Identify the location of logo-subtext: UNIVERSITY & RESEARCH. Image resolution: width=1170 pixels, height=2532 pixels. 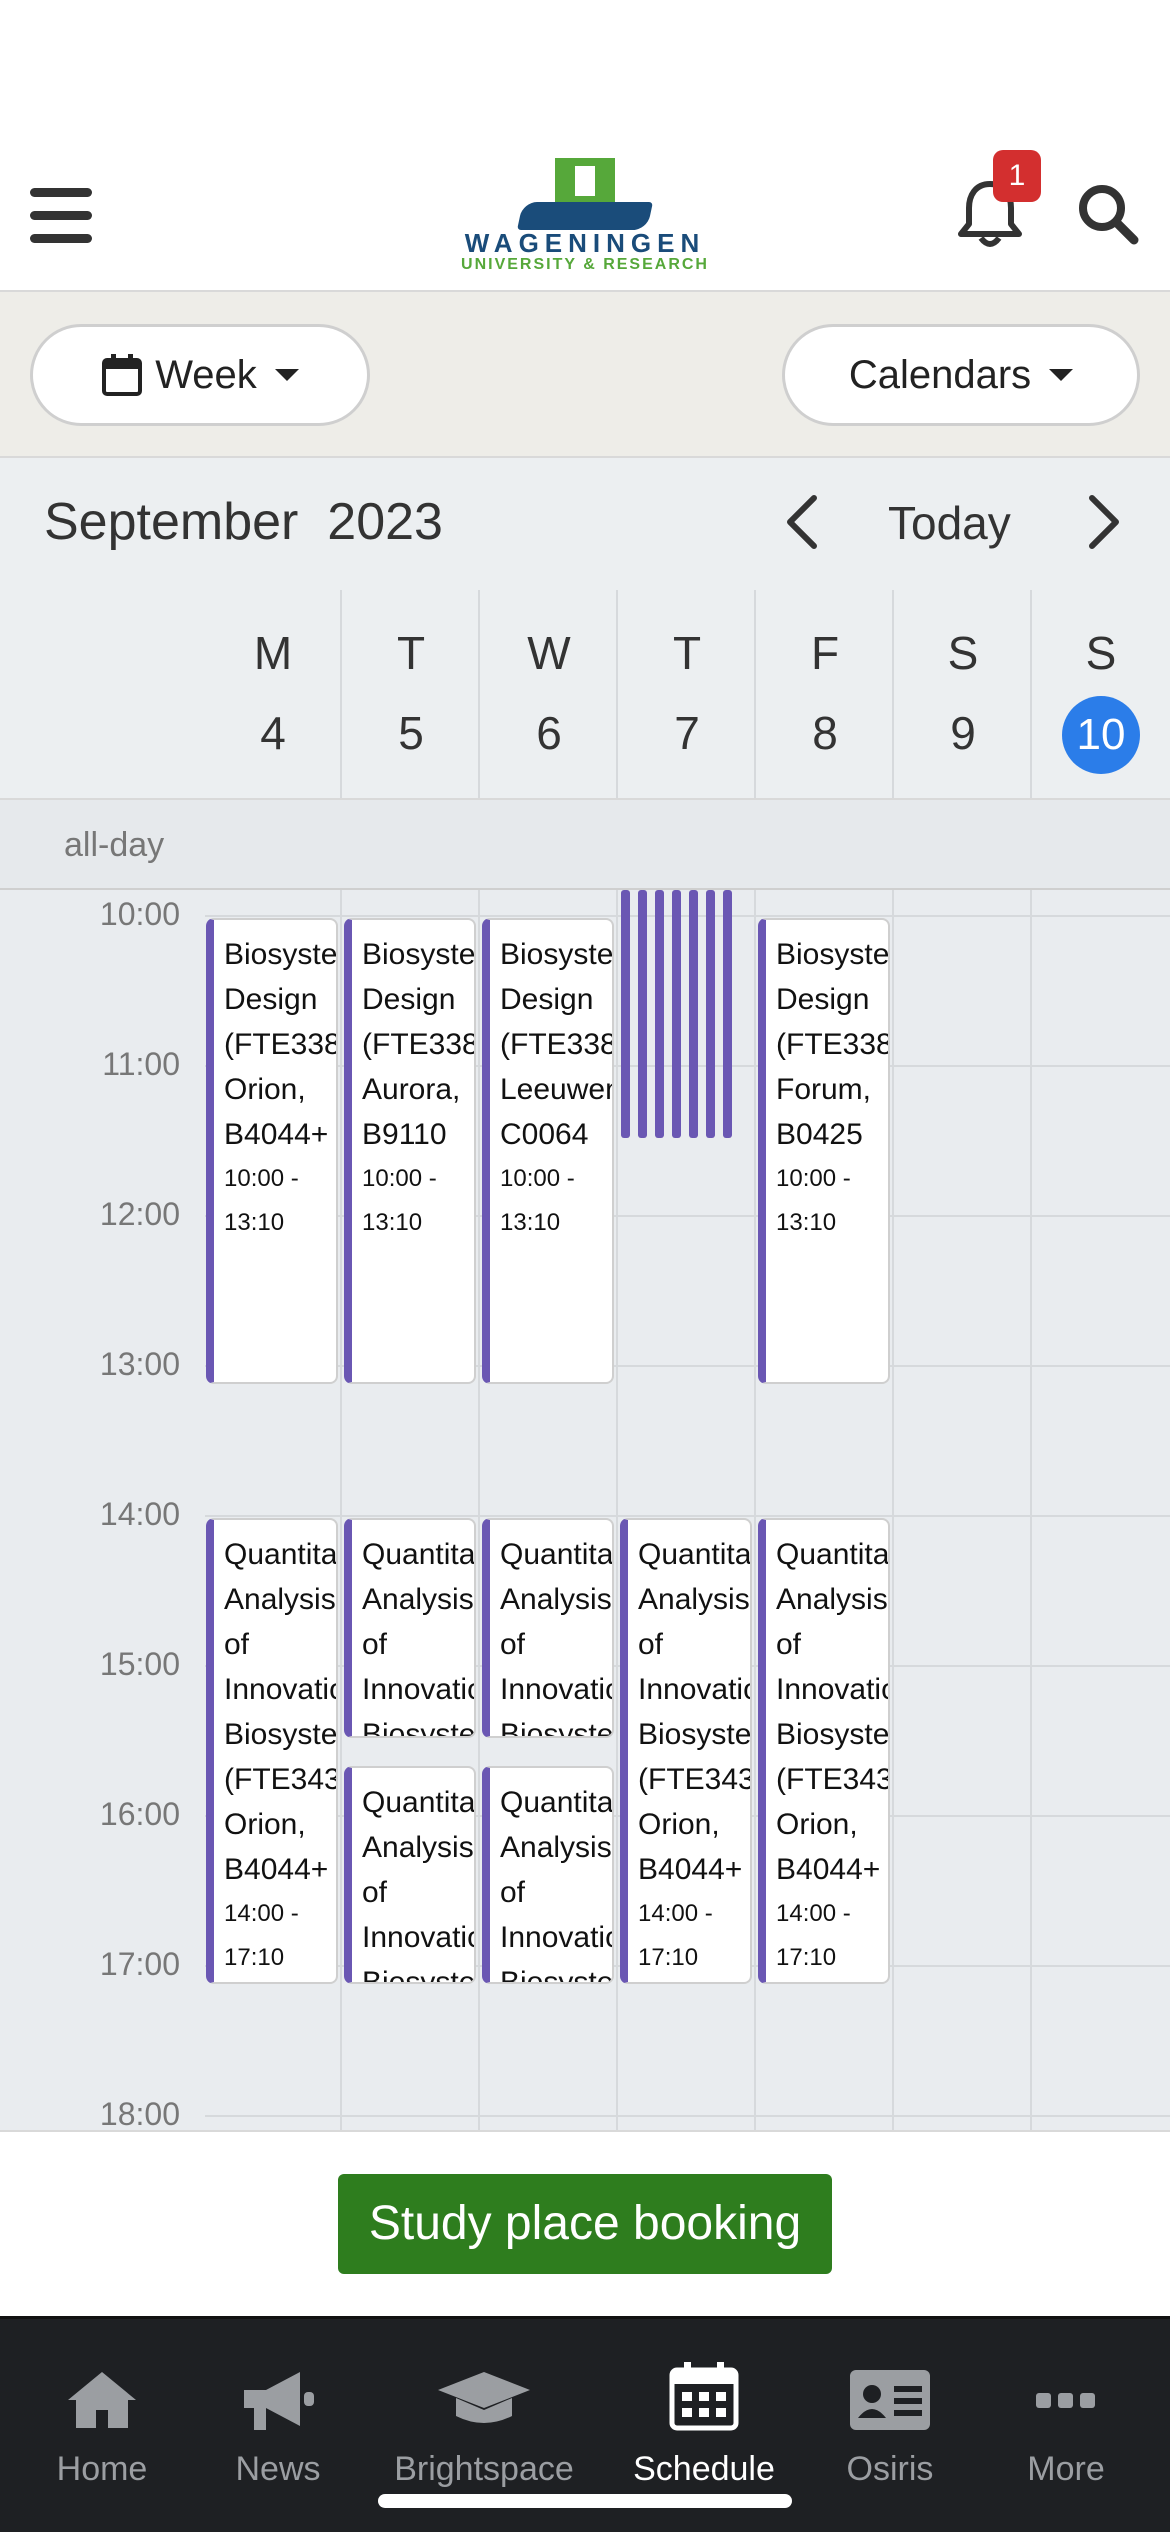
(585, 264).